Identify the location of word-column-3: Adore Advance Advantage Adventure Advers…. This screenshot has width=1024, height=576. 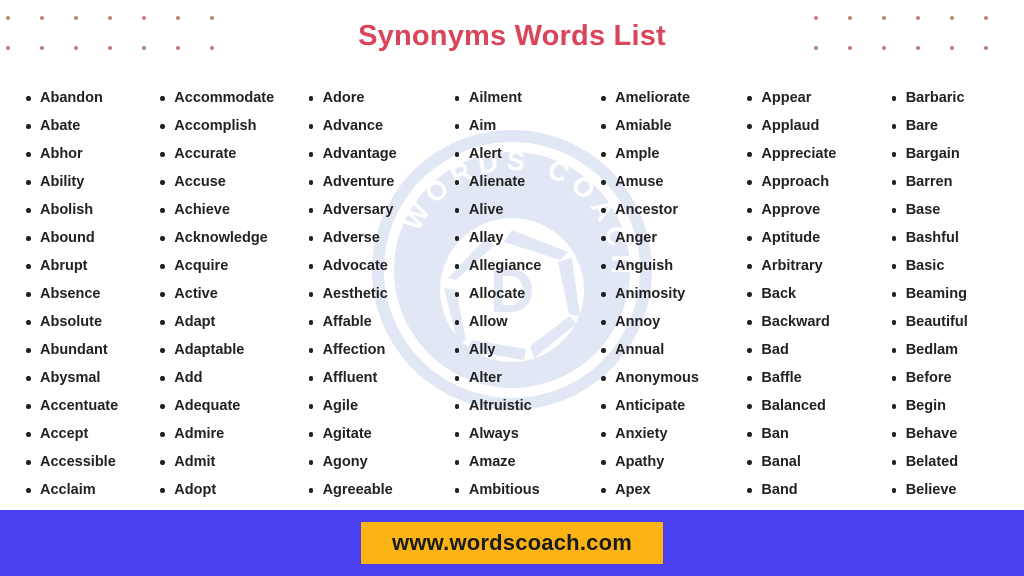
(366, 294).